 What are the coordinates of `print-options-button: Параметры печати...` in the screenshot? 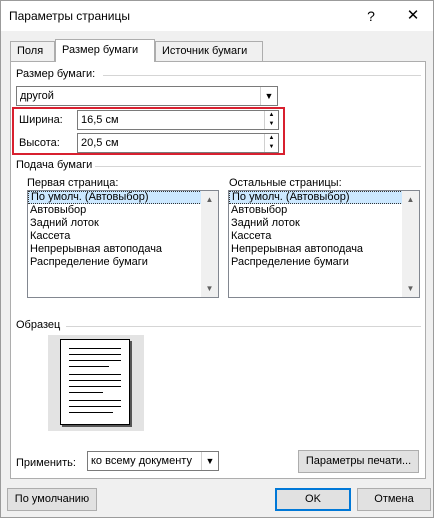 It's located at (358, 461).